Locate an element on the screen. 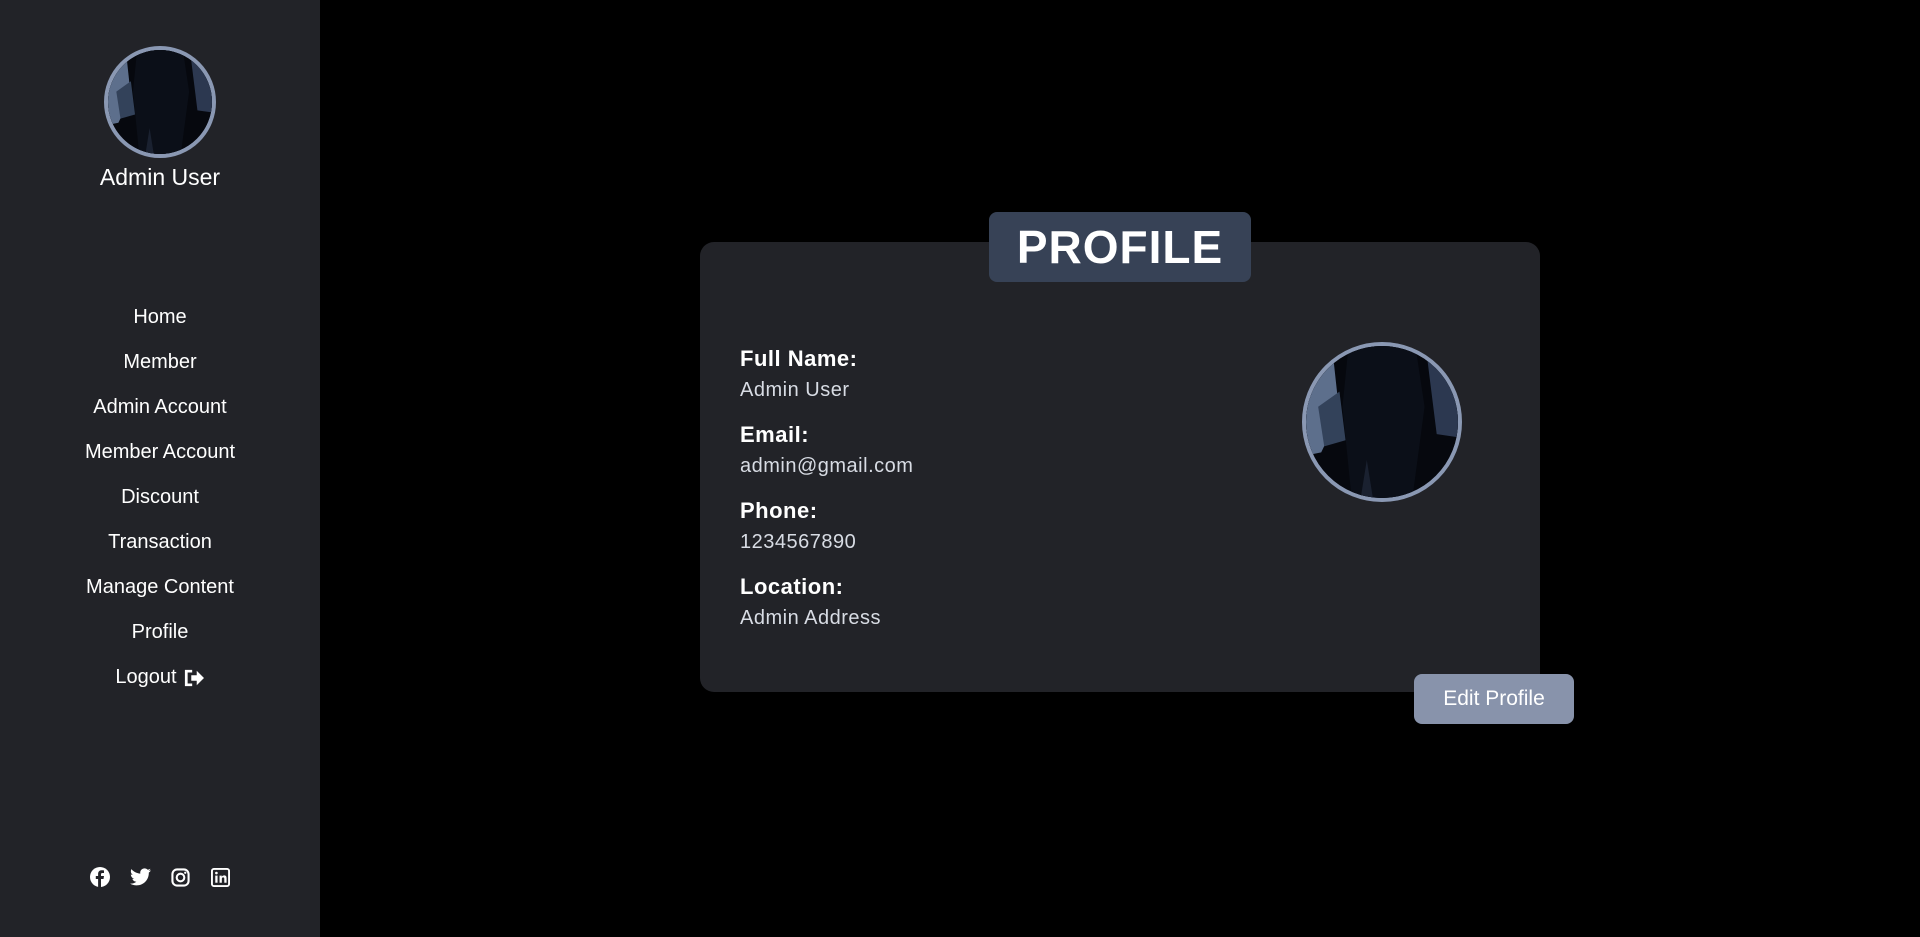 Image resolution: width=1920 pixels, height=937 pixels. field-label: Full Name: is located at coordinates (799, 358).